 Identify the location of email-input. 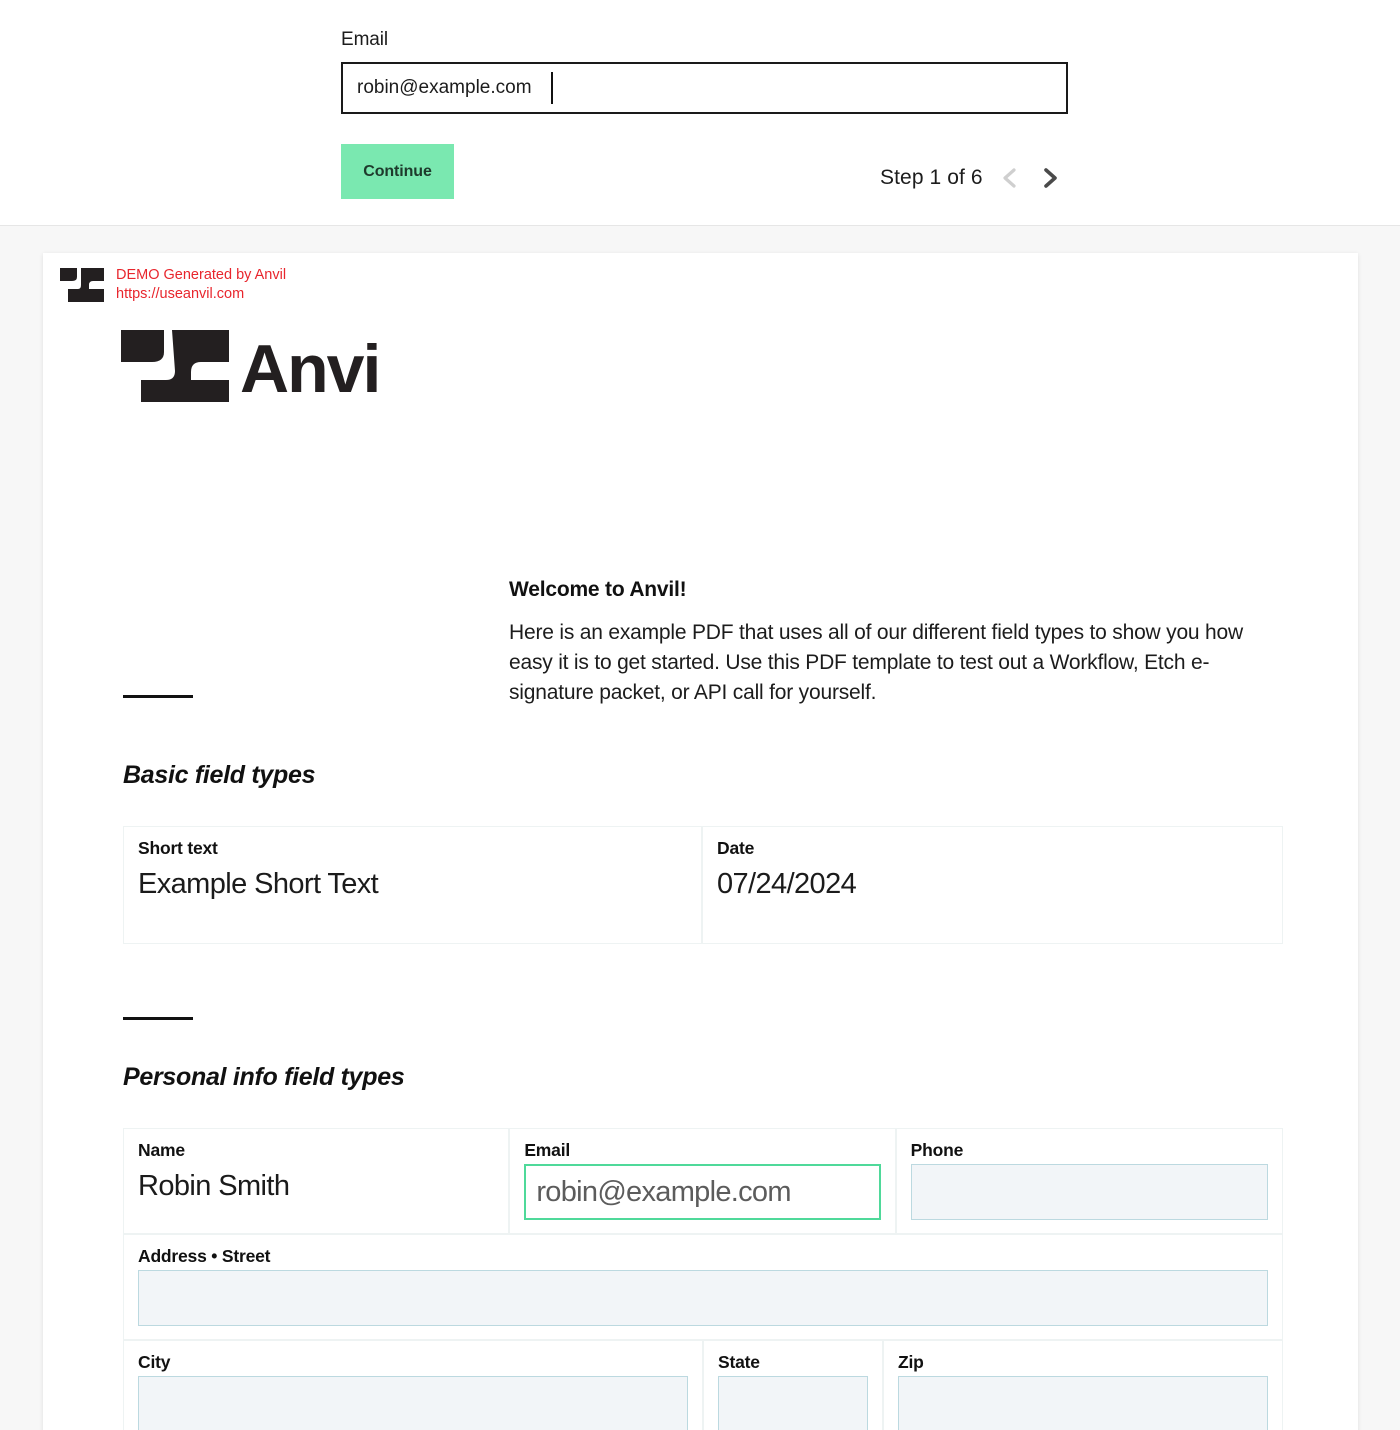
(704, 88).